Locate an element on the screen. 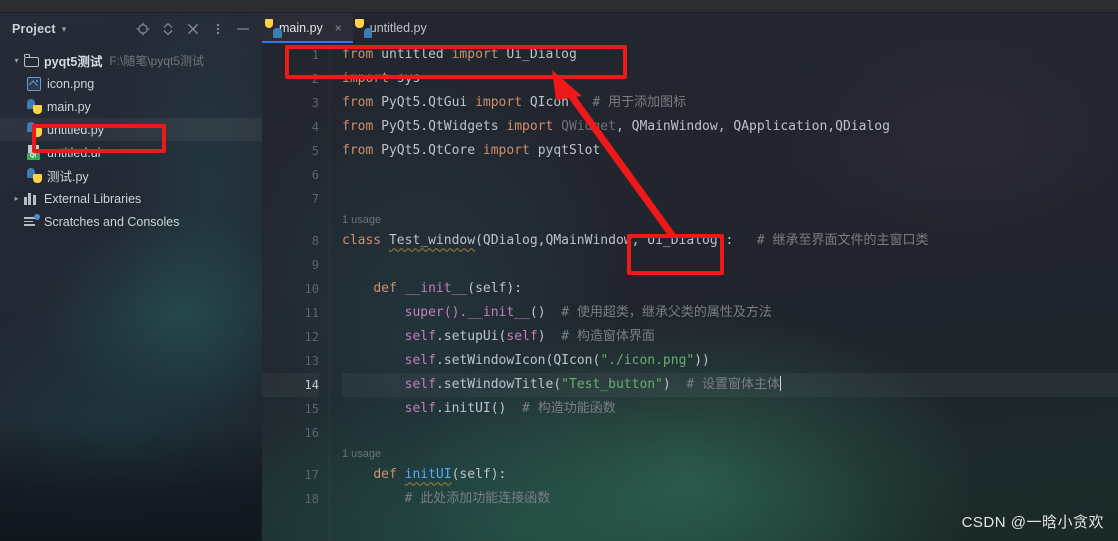  method-call: .initUI() is located at coordinates (471, 408).